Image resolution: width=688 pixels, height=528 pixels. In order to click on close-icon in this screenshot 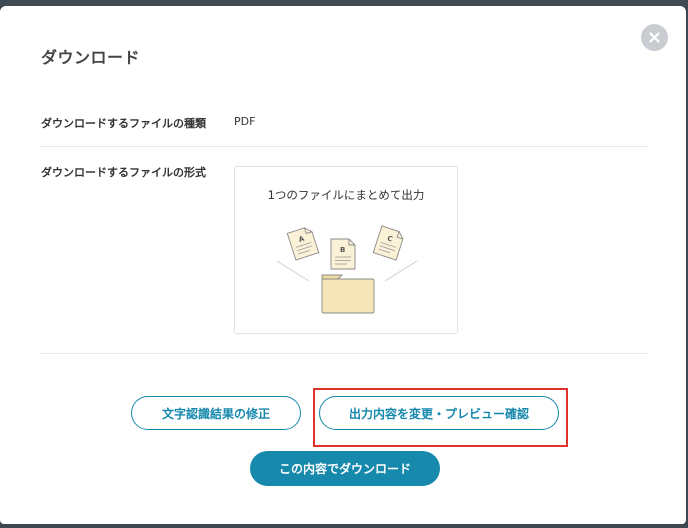, I will do `click(654, 37)`.